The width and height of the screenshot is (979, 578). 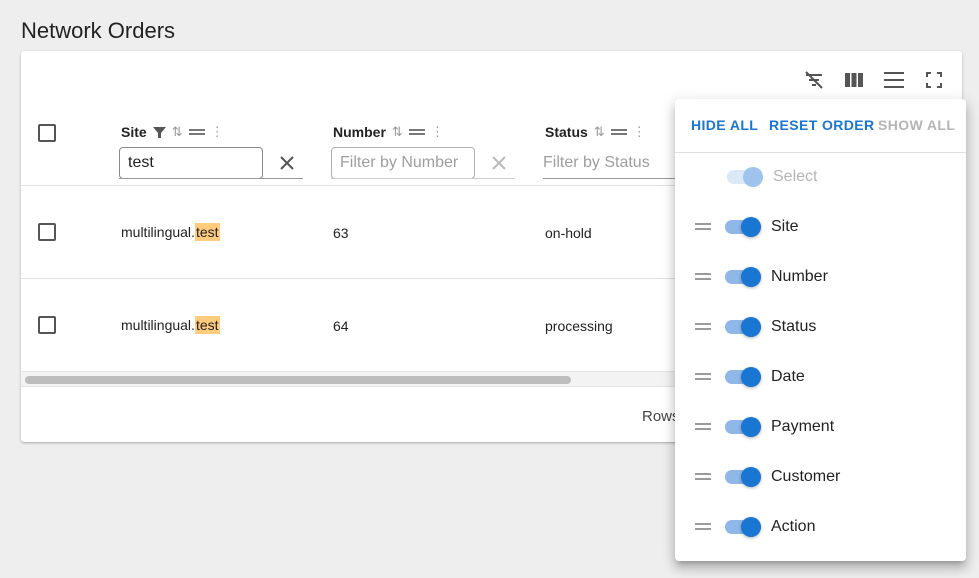 I want to click on column-header-status: Status ⇅ ⋮, so click(x=595, y=132).